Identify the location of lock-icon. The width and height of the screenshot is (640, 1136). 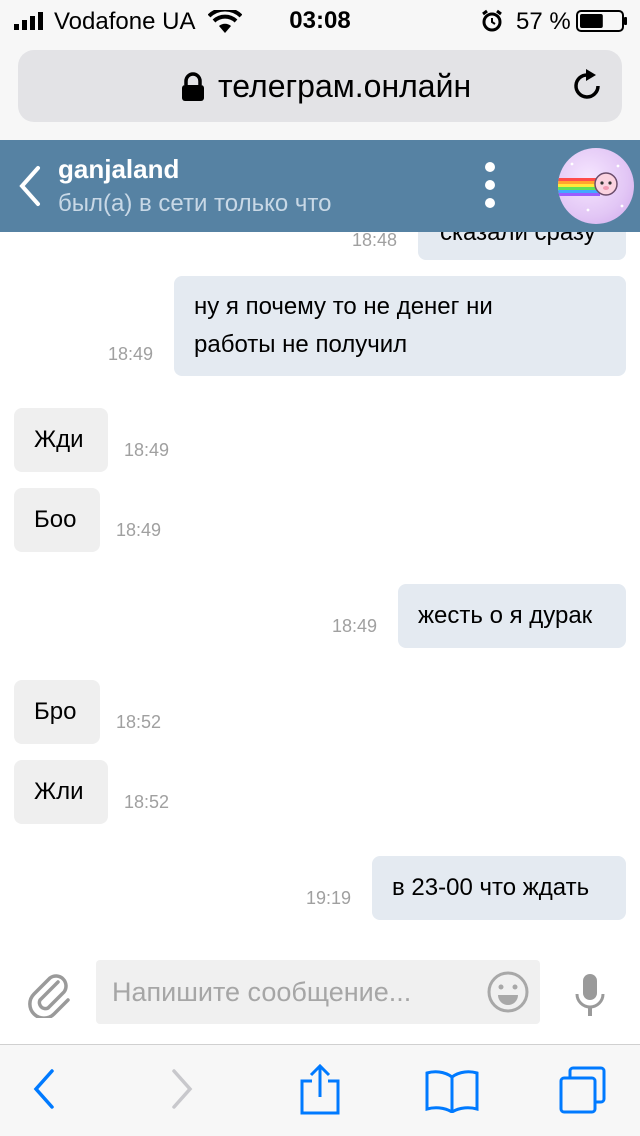
(193, 86).